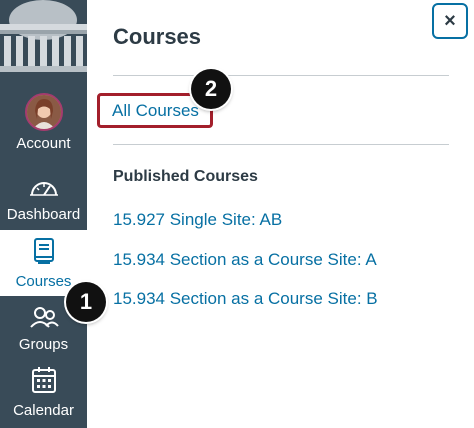 This screenshot has width=474, height=428. Describe the element at coordinates (44, 253) in the screenshot. I see `book-icon` at that location.